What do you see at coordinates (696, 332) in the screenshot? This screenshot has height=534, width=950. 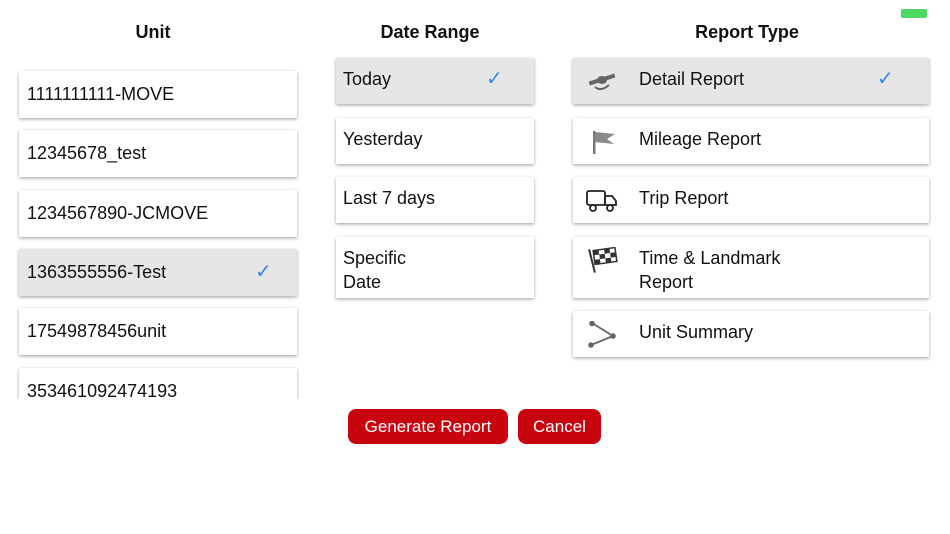 I see `report-option-label: Unit Summary` at bounding box center [696, 332].